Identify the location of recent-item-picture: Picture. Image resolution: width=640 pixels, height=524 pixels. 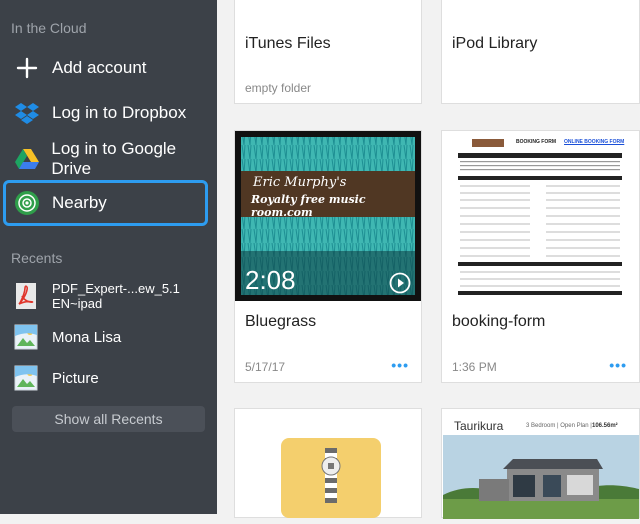
(108, 378).